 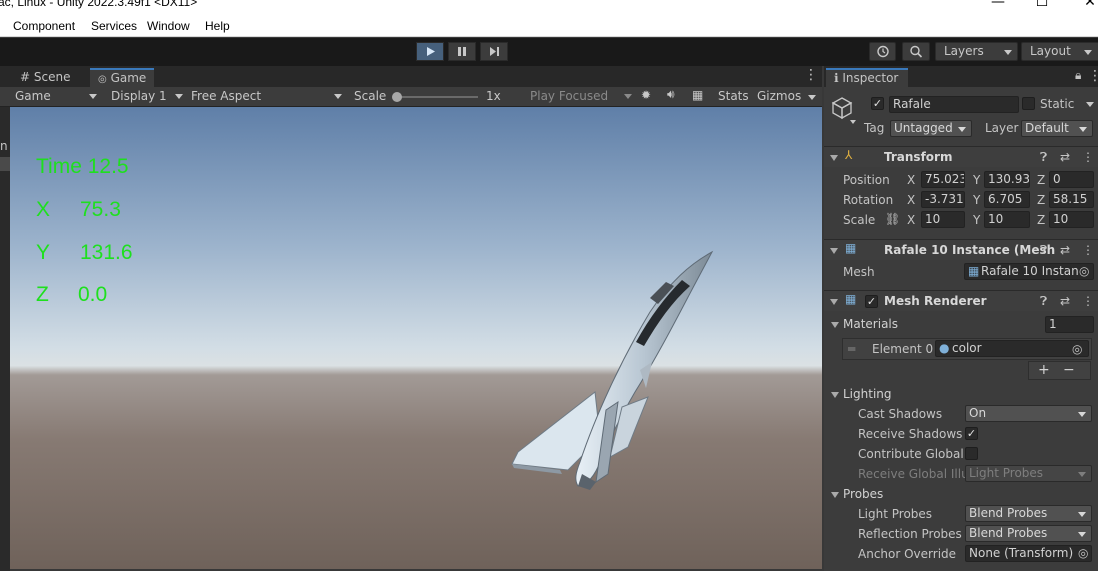 What do you see at coordinates (494, 51) in the screenshot?
I see `step-button` at bounding box center [494, 51].